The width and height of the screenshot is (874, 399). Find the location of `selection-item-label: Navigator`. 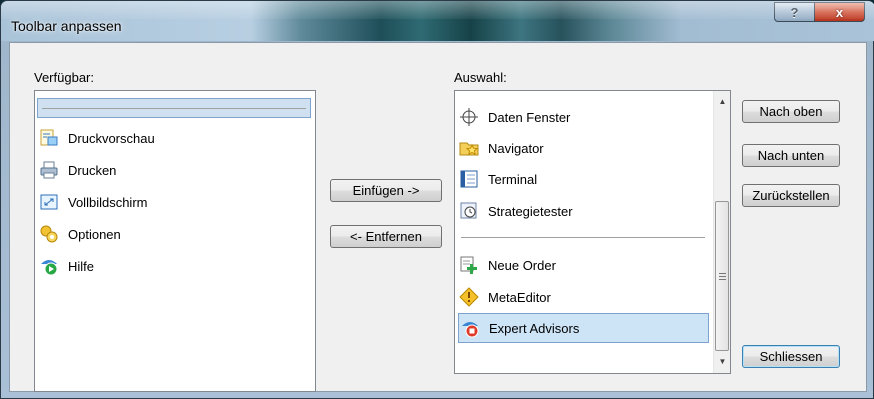

selection-item-label: Navigator is located at coordinates (516, 148).